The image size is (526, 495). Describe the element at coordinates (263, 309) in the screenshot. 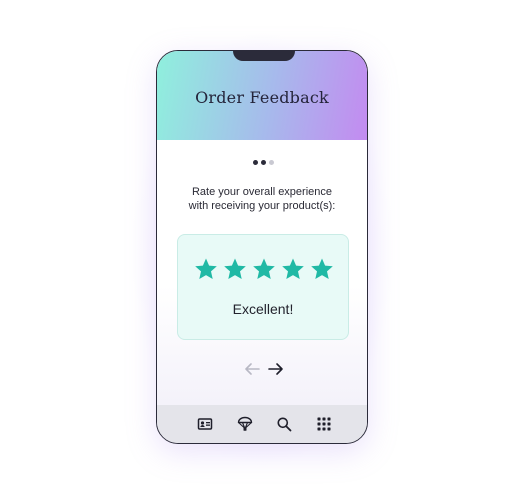

I see `rating-label: Excellent!` at that location.